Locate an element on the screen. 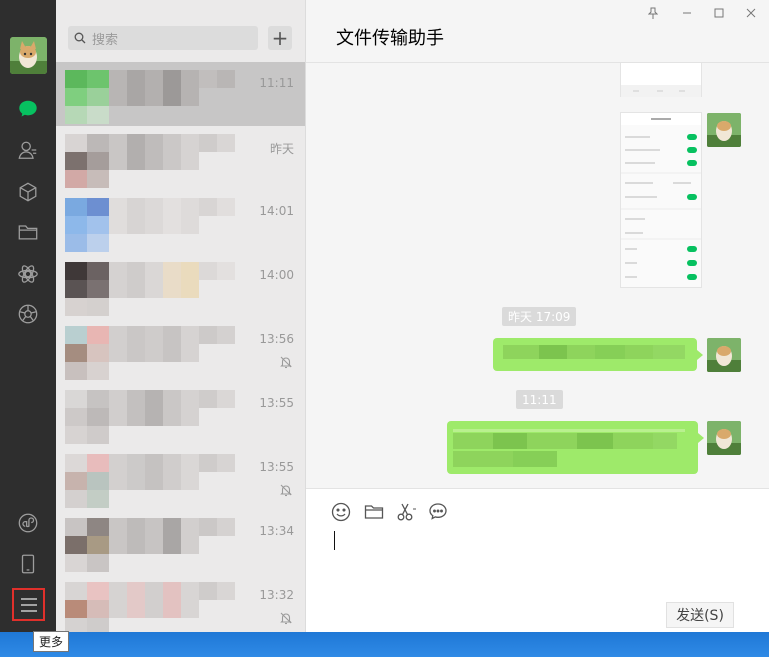 The image size is (769, 657). more-menu-button is located at coordinates (28, 604).